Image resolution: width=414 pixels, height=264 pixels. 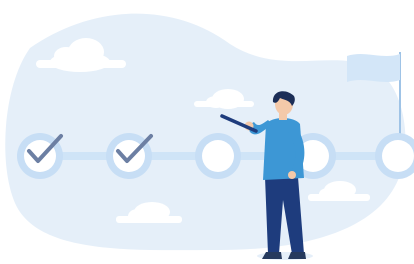 What do you see at coordinates (297, 255) in the screenshot?
I see `right-shoe` at bounding box center [297, 255].